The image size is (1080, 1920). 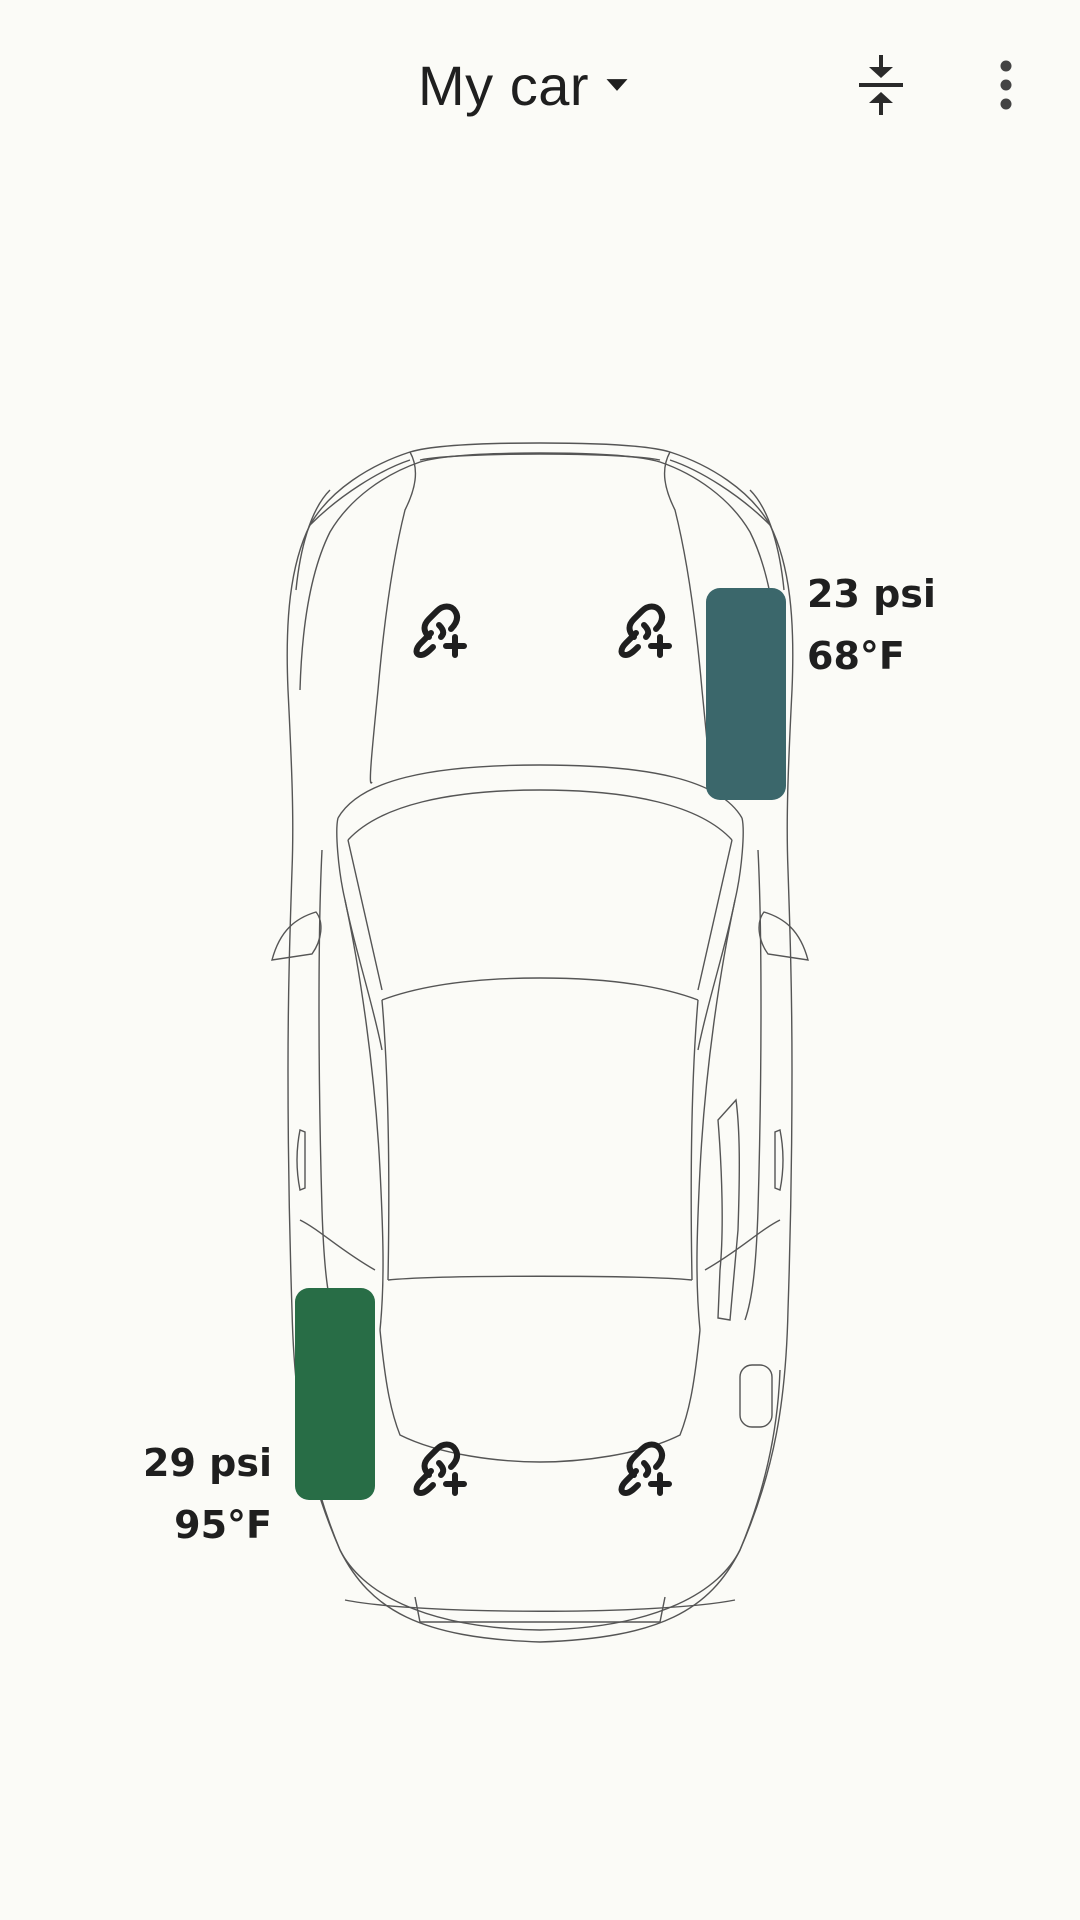 What do you see at coordinates (856, 656) in the screenshot?
I see `tire-front-right-temperature: 68°F` at bounding box center [856, 656].